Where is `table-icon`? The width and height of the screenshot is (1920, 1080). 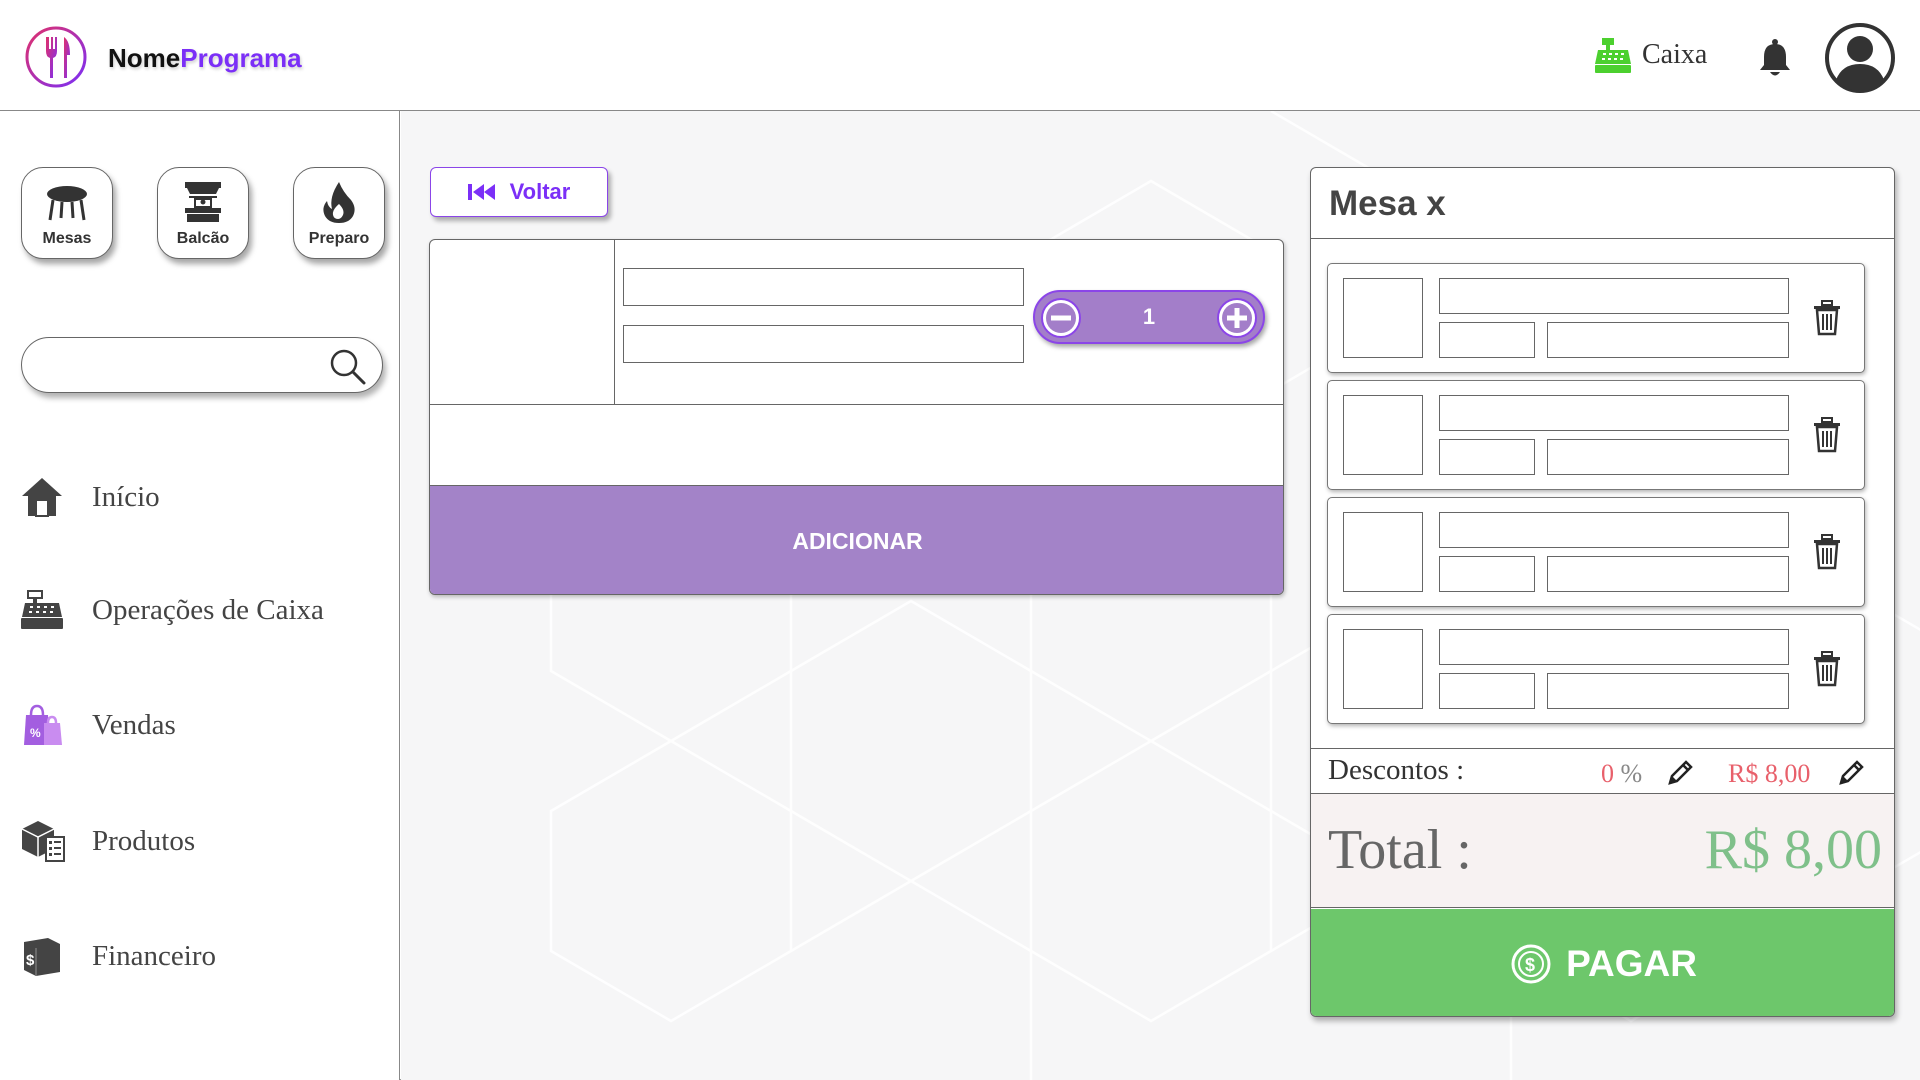 table-icon is located at coordinates (67, 203).